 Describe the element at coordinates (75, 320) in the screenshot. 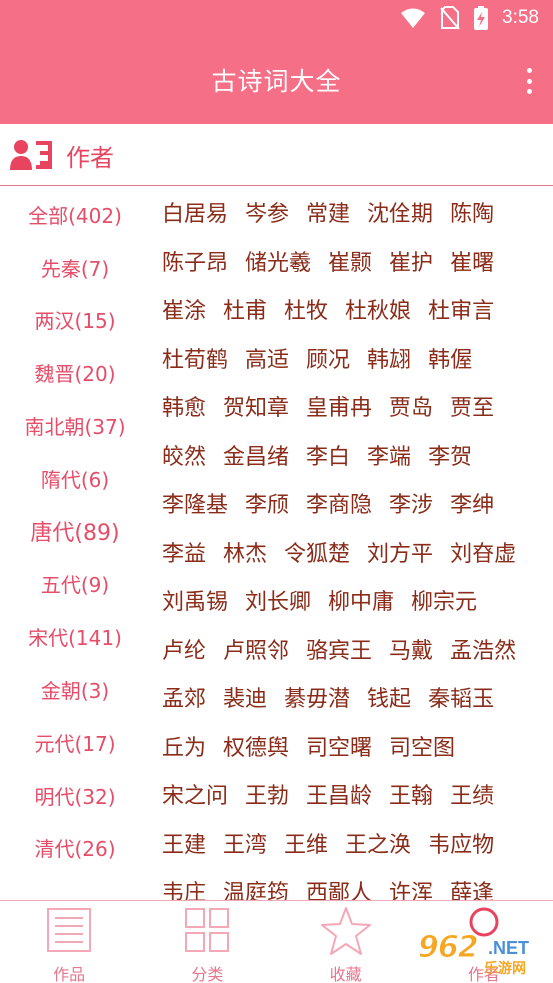

I see `dynasty-item: 两汉(15)` at that location.